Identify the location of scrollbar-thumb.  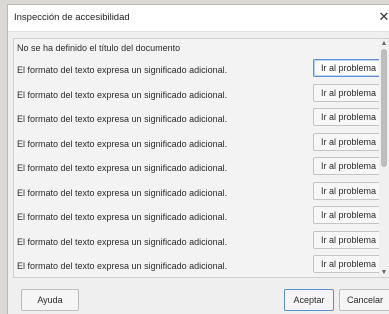
(384, 108).